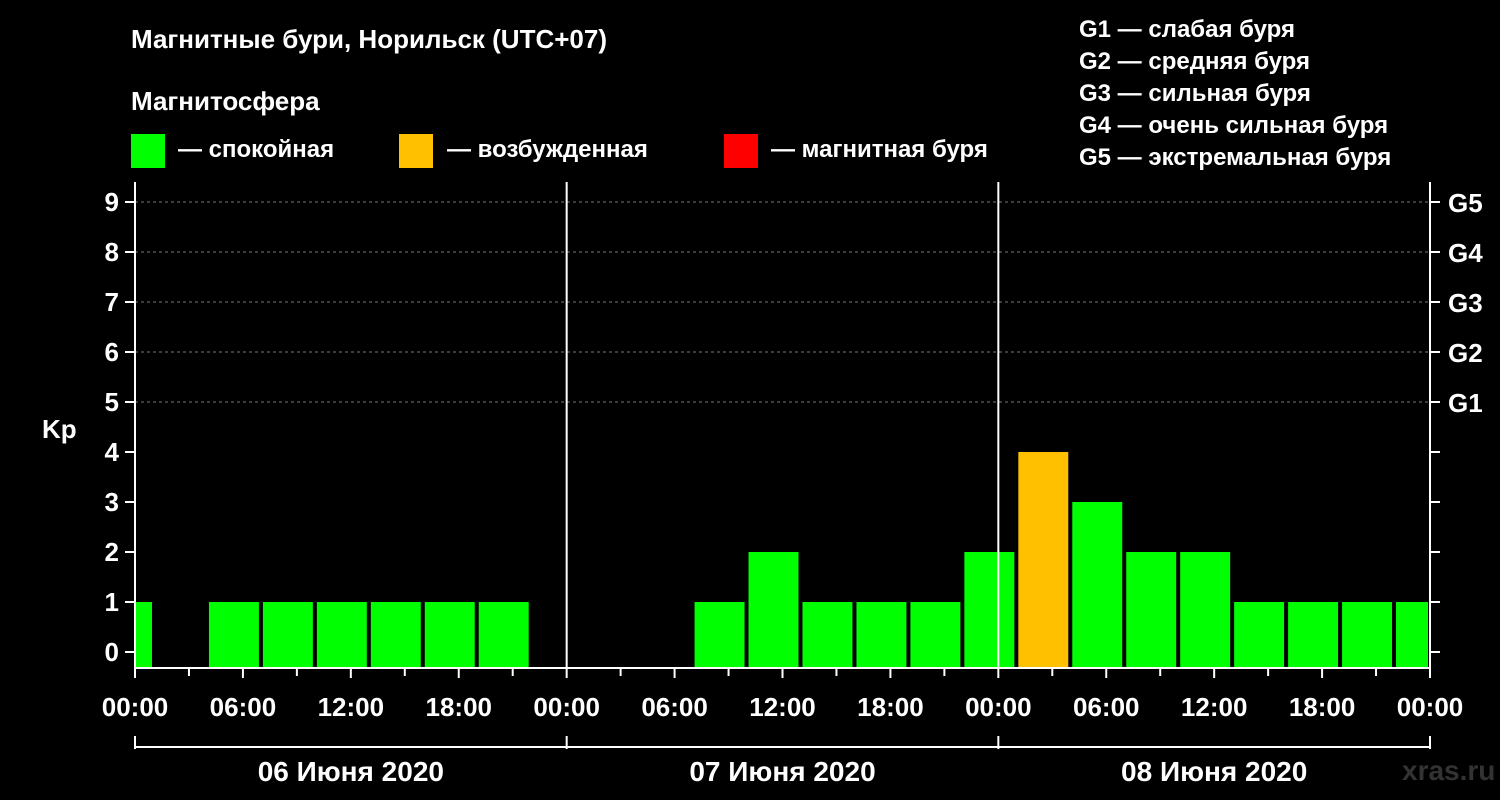 The image size is (1500, 800). I want to click on y-tick-label: 6, so click(112, 352).